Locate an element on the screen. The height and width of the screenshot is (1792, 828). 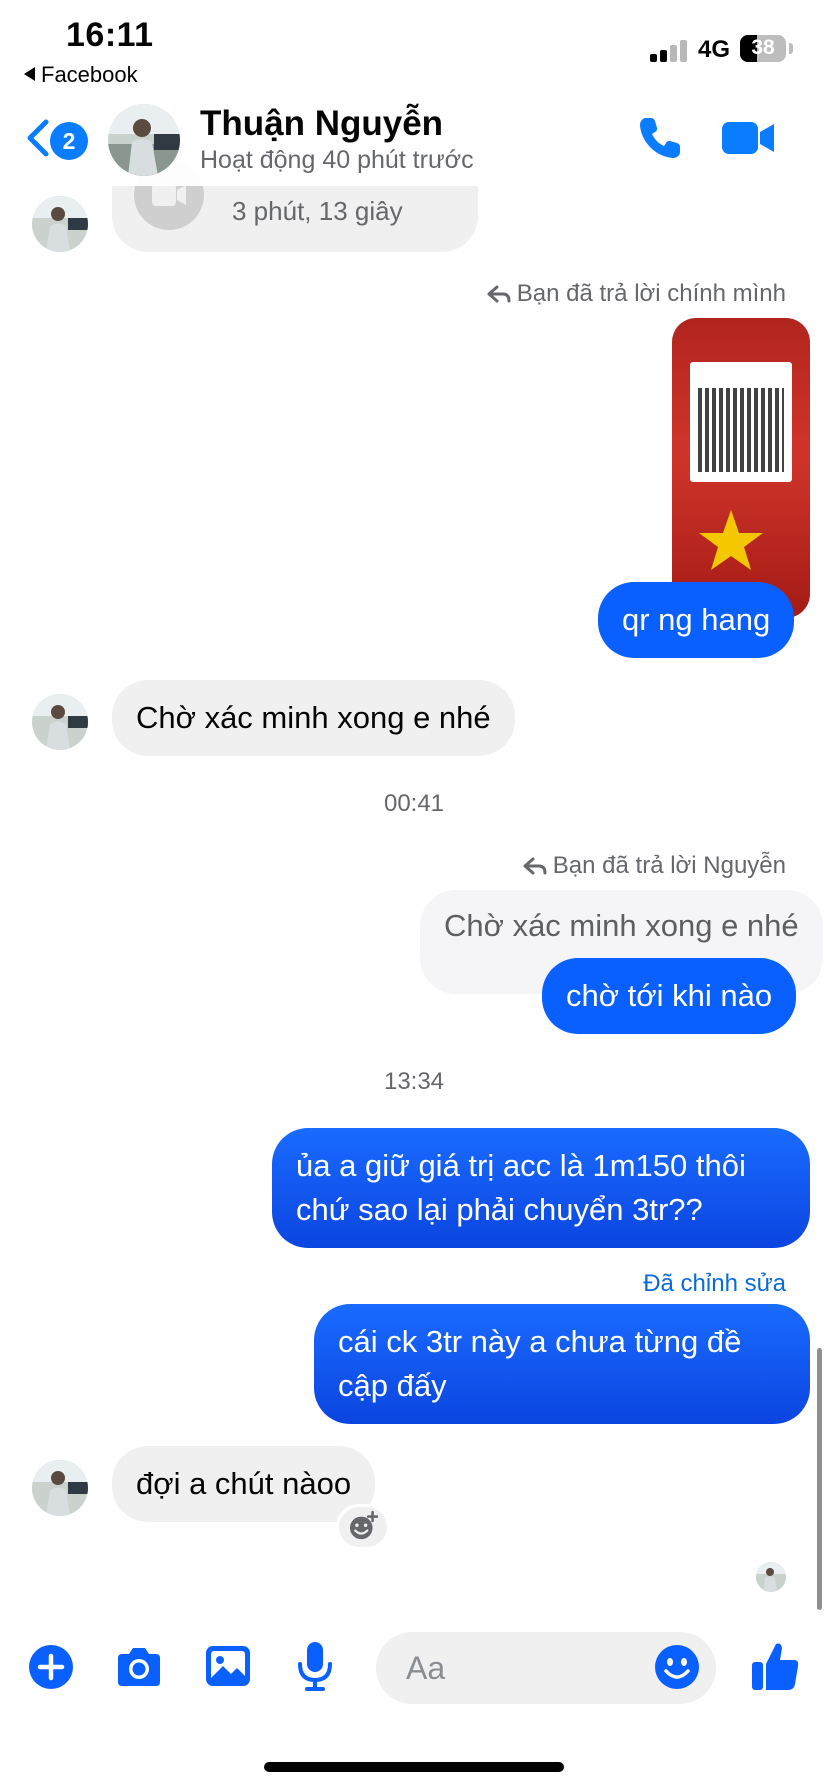
message-timestamp: 13:34 is located at coordinates (414, 1081).